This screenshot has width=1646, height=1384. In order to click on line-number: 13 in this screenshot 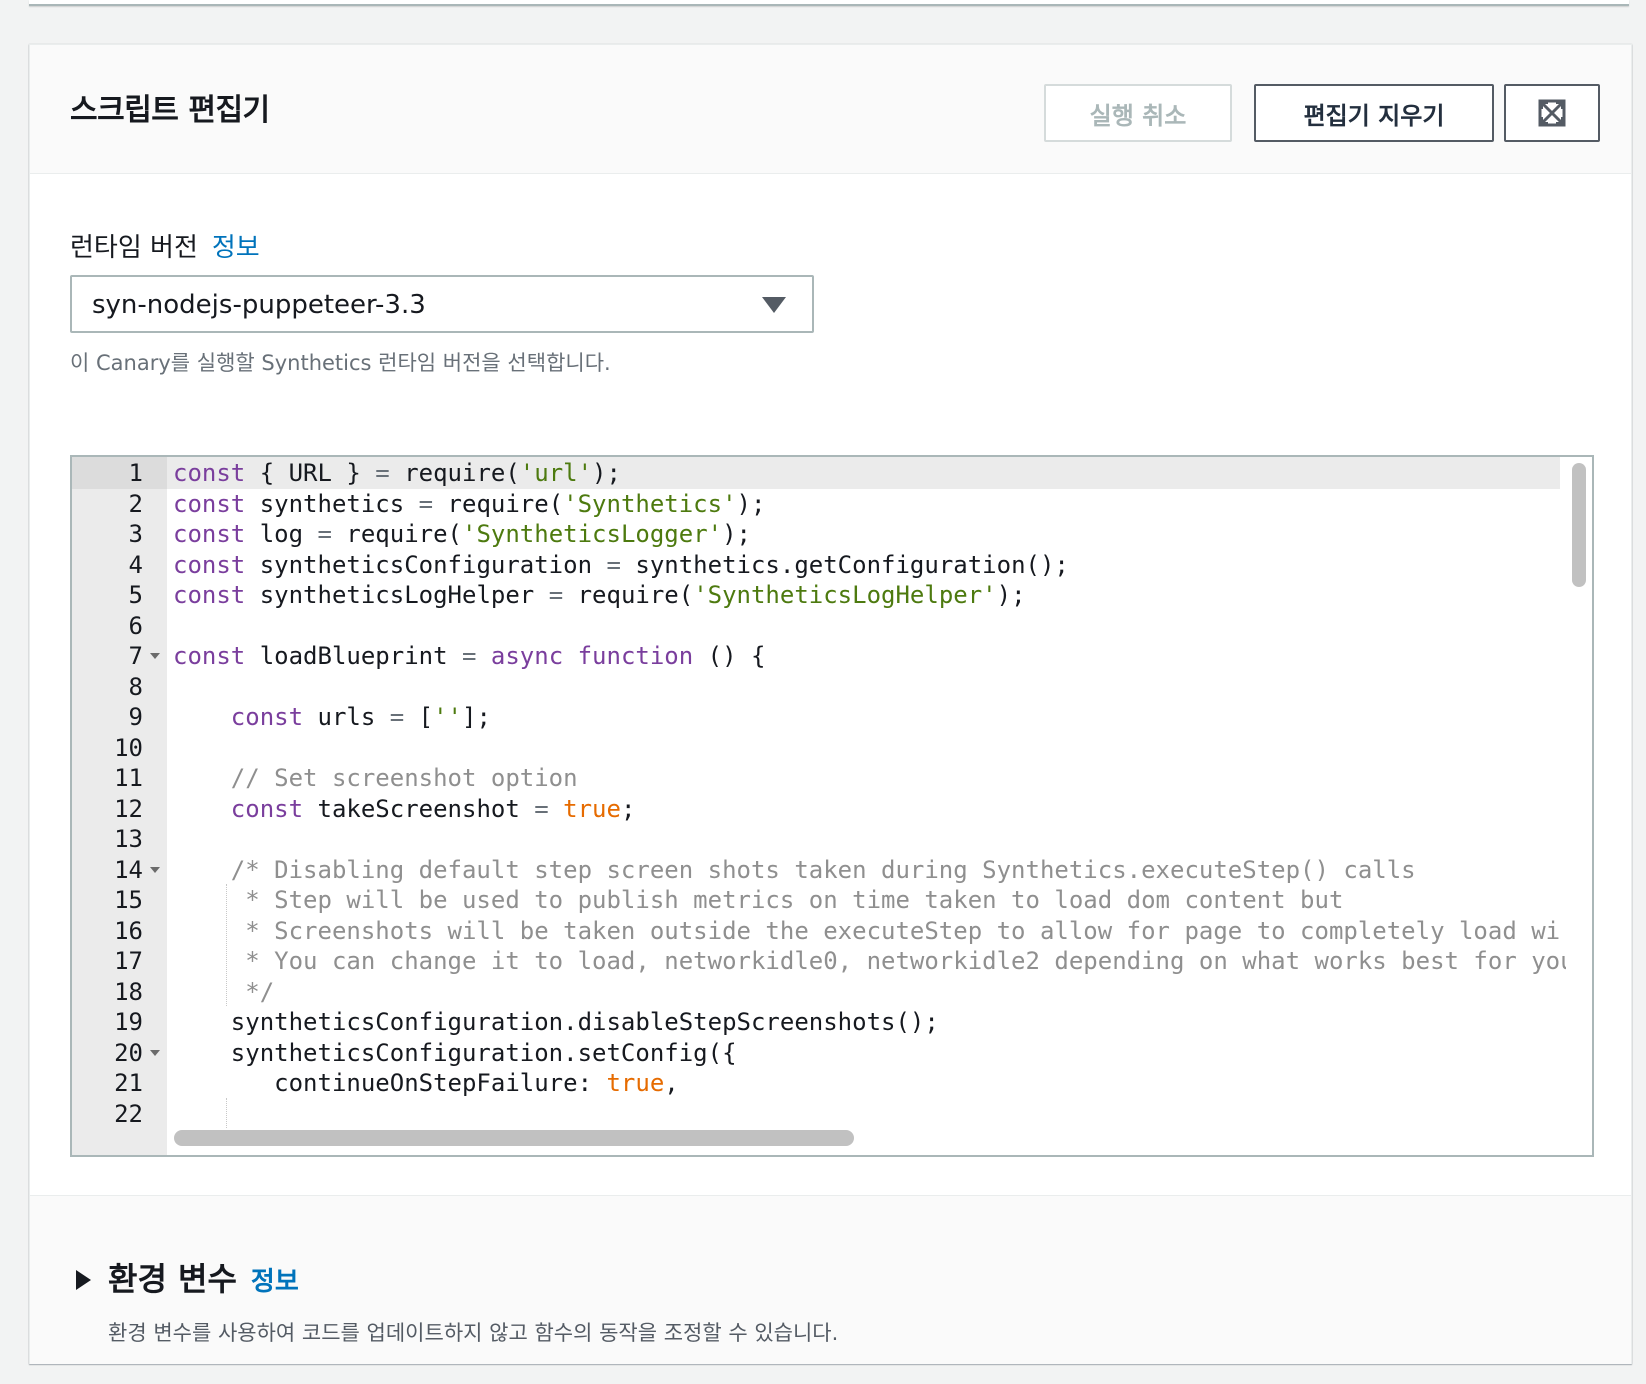, I will do `click(128, 839)`.